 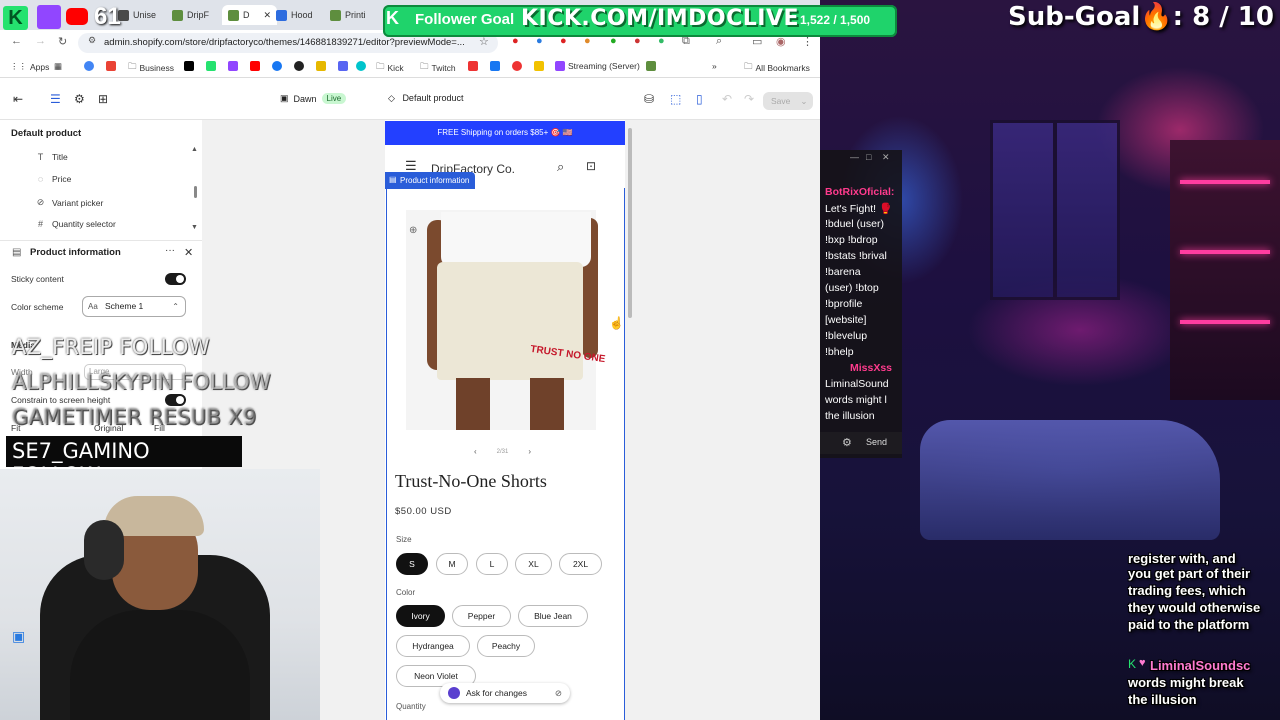 What do you see at coordinates (481, 616) in the screenshot?
I see `color-option-pepper: Pepper` at bounding box center [481, 616].